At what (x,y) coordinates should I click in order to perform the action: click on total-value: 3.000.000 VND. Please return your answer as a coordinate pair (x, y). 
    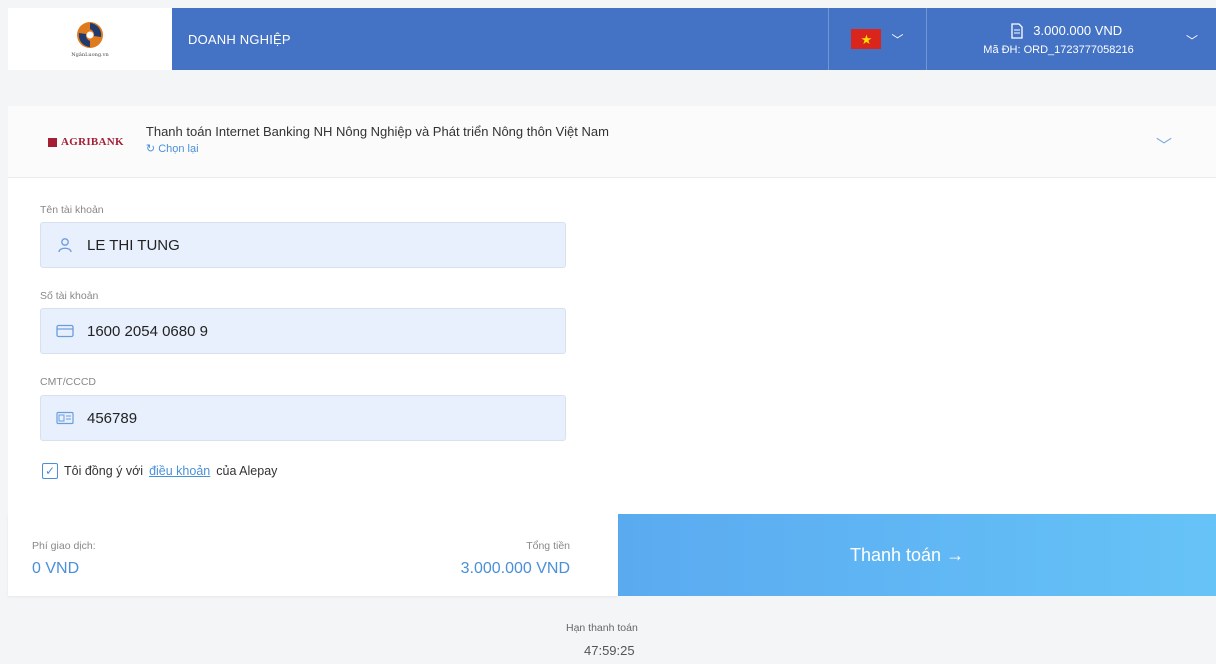
    Looking at the image, I should click on (515, 568).